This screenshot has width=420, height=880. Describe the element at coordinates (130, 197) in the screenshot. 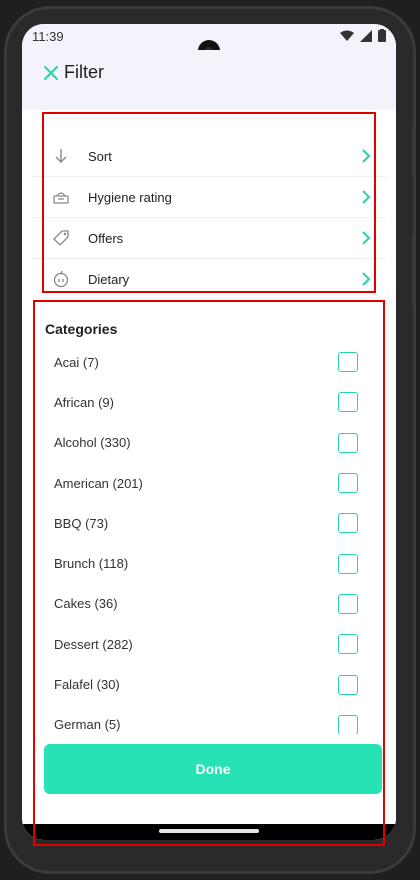

I see `menu-item-label: Hygiene rating` at that location.